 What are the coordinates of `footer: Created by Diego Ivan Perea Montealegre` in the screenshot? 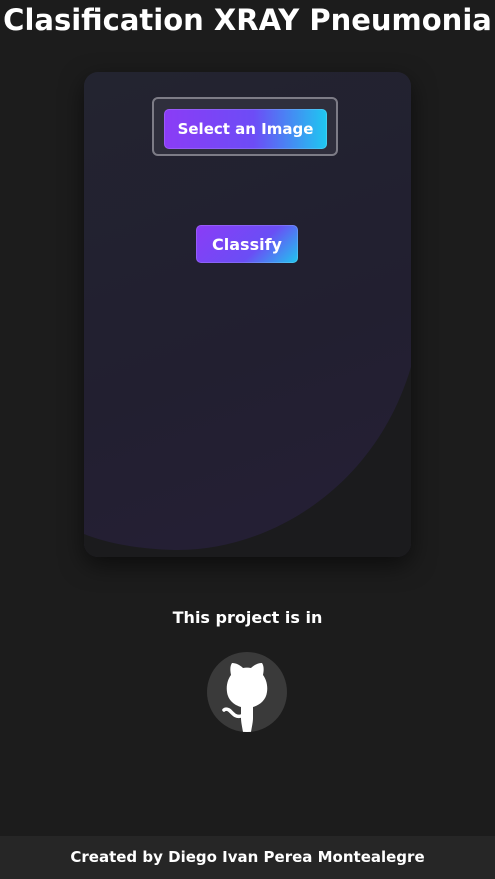 It's located at (247, 857).